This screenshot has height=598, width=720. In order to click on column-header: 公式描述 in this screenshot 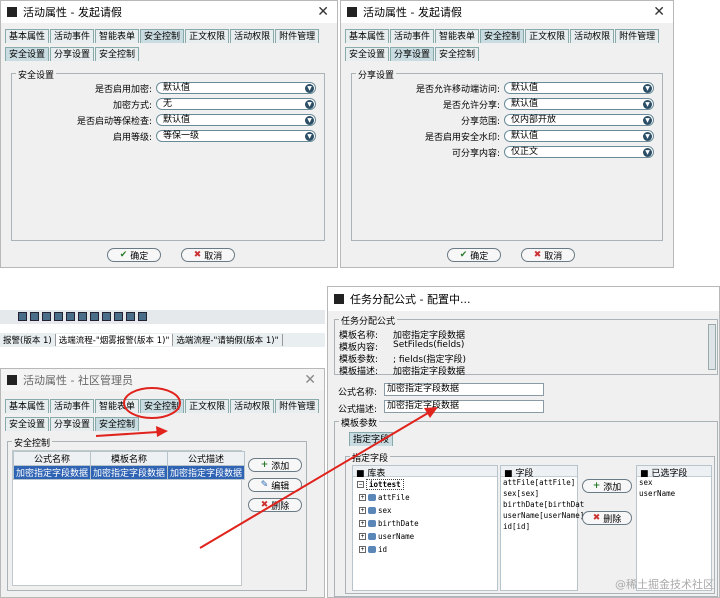, I will do `click(206, 458)`.